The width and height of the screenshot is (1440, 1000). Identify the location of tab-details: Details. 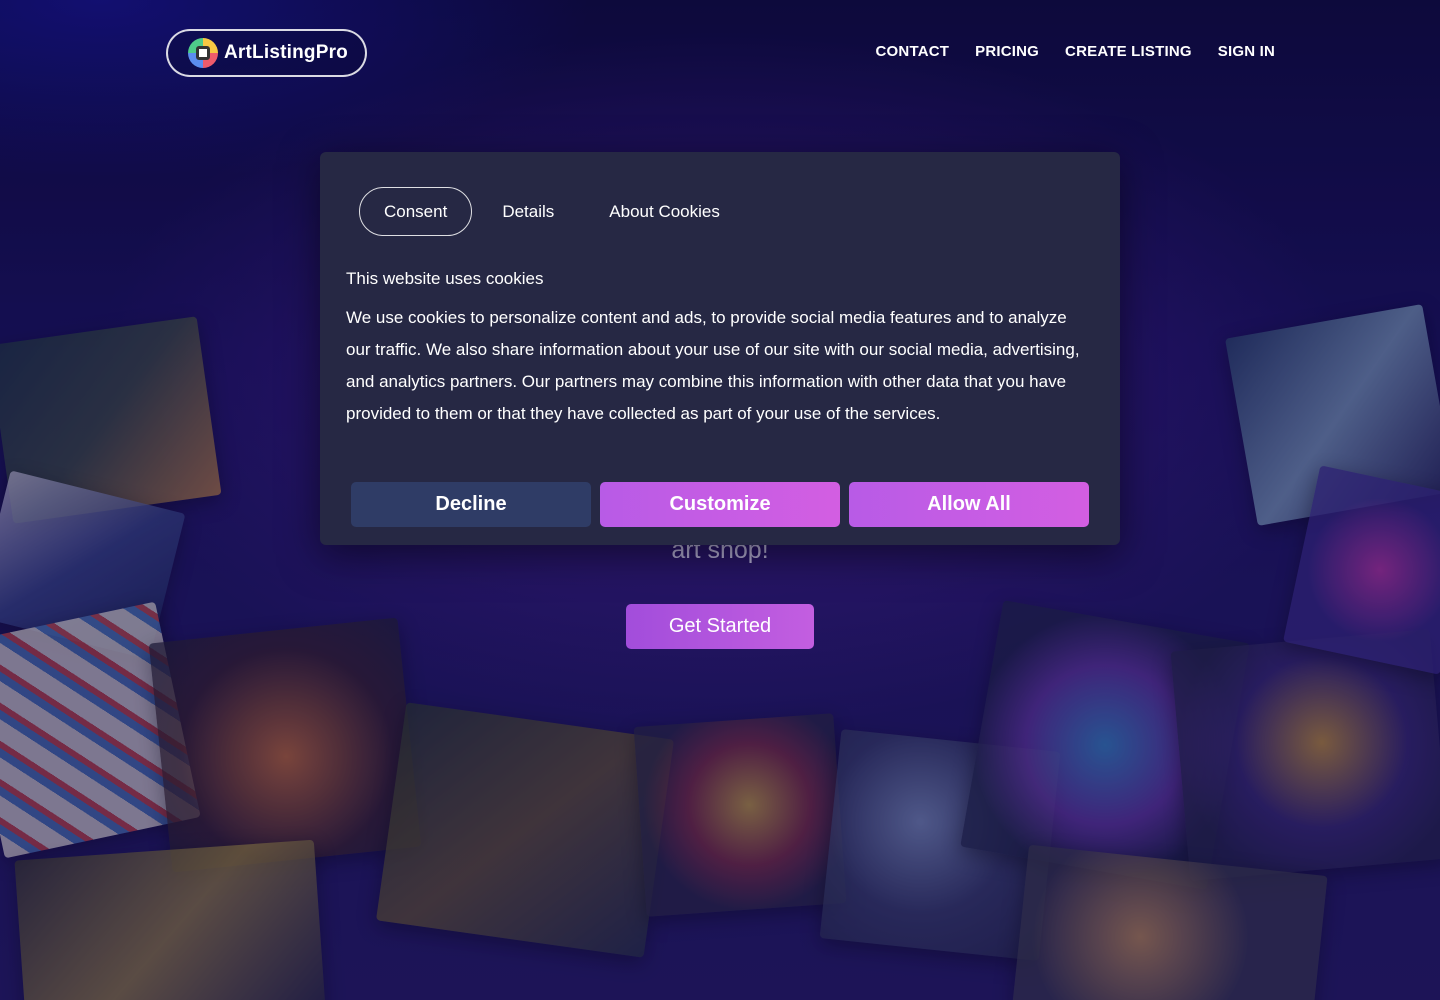
(528, 211).